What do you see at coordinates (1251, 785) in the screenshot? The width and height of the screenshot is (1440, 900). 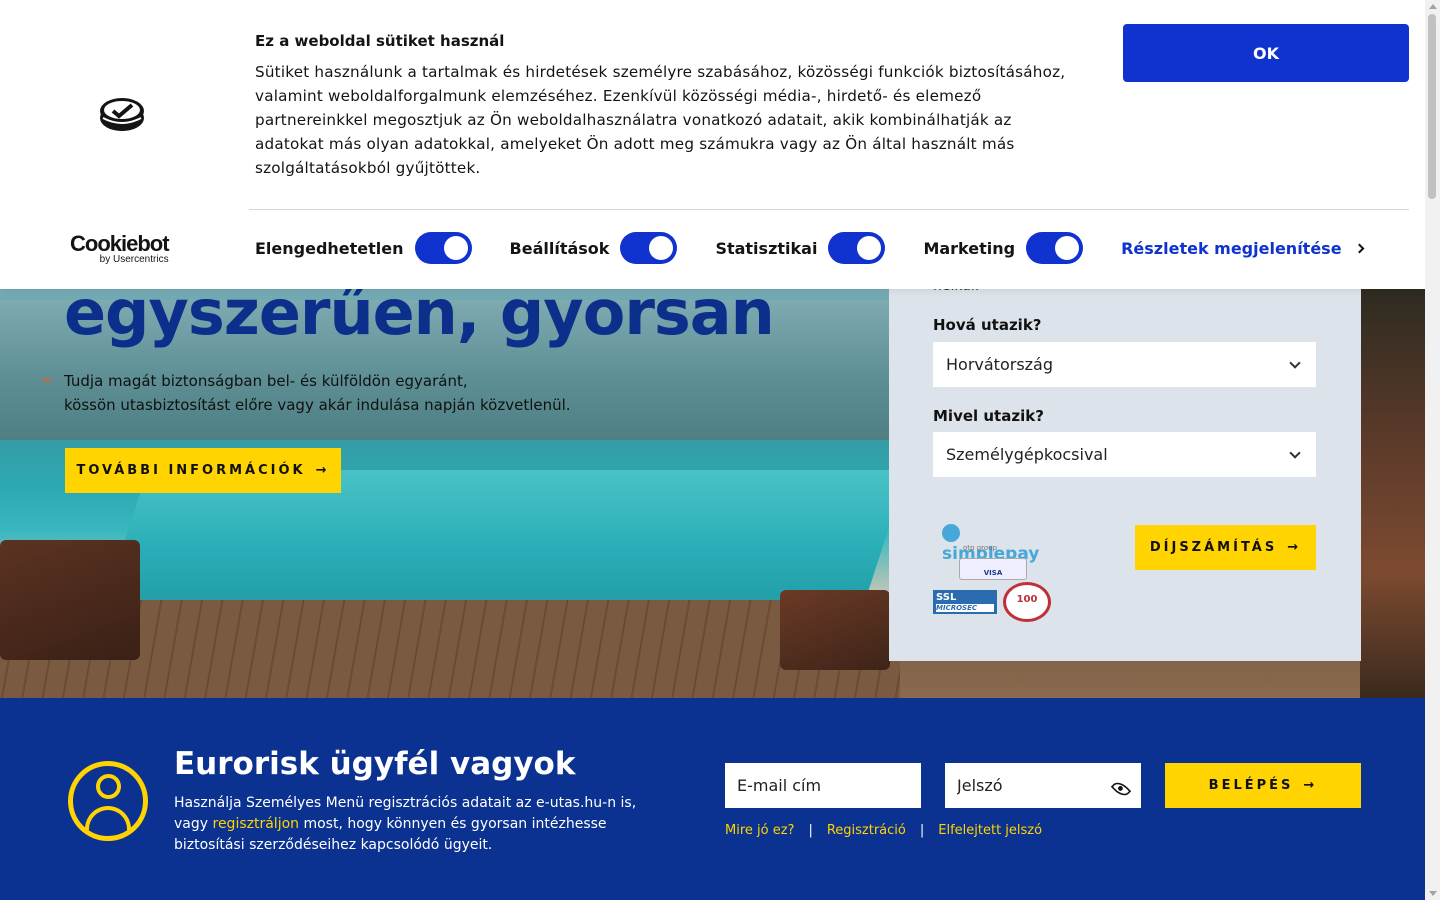 I see `login-button-label: BELÉPÉS` at bounding box center [1251, 785].